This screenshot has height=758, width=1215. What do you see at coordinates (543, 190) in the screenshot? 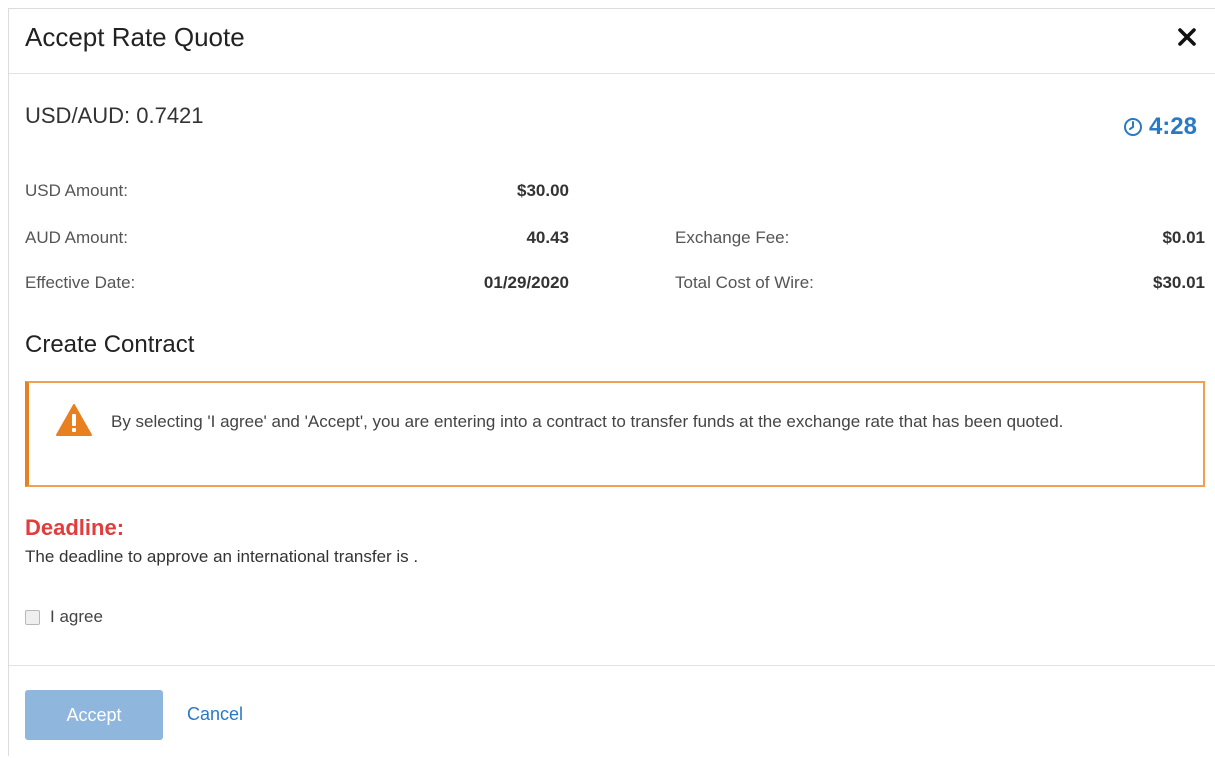
I see `usd-amount-value: $30.00` at bounding box center [543, 190].